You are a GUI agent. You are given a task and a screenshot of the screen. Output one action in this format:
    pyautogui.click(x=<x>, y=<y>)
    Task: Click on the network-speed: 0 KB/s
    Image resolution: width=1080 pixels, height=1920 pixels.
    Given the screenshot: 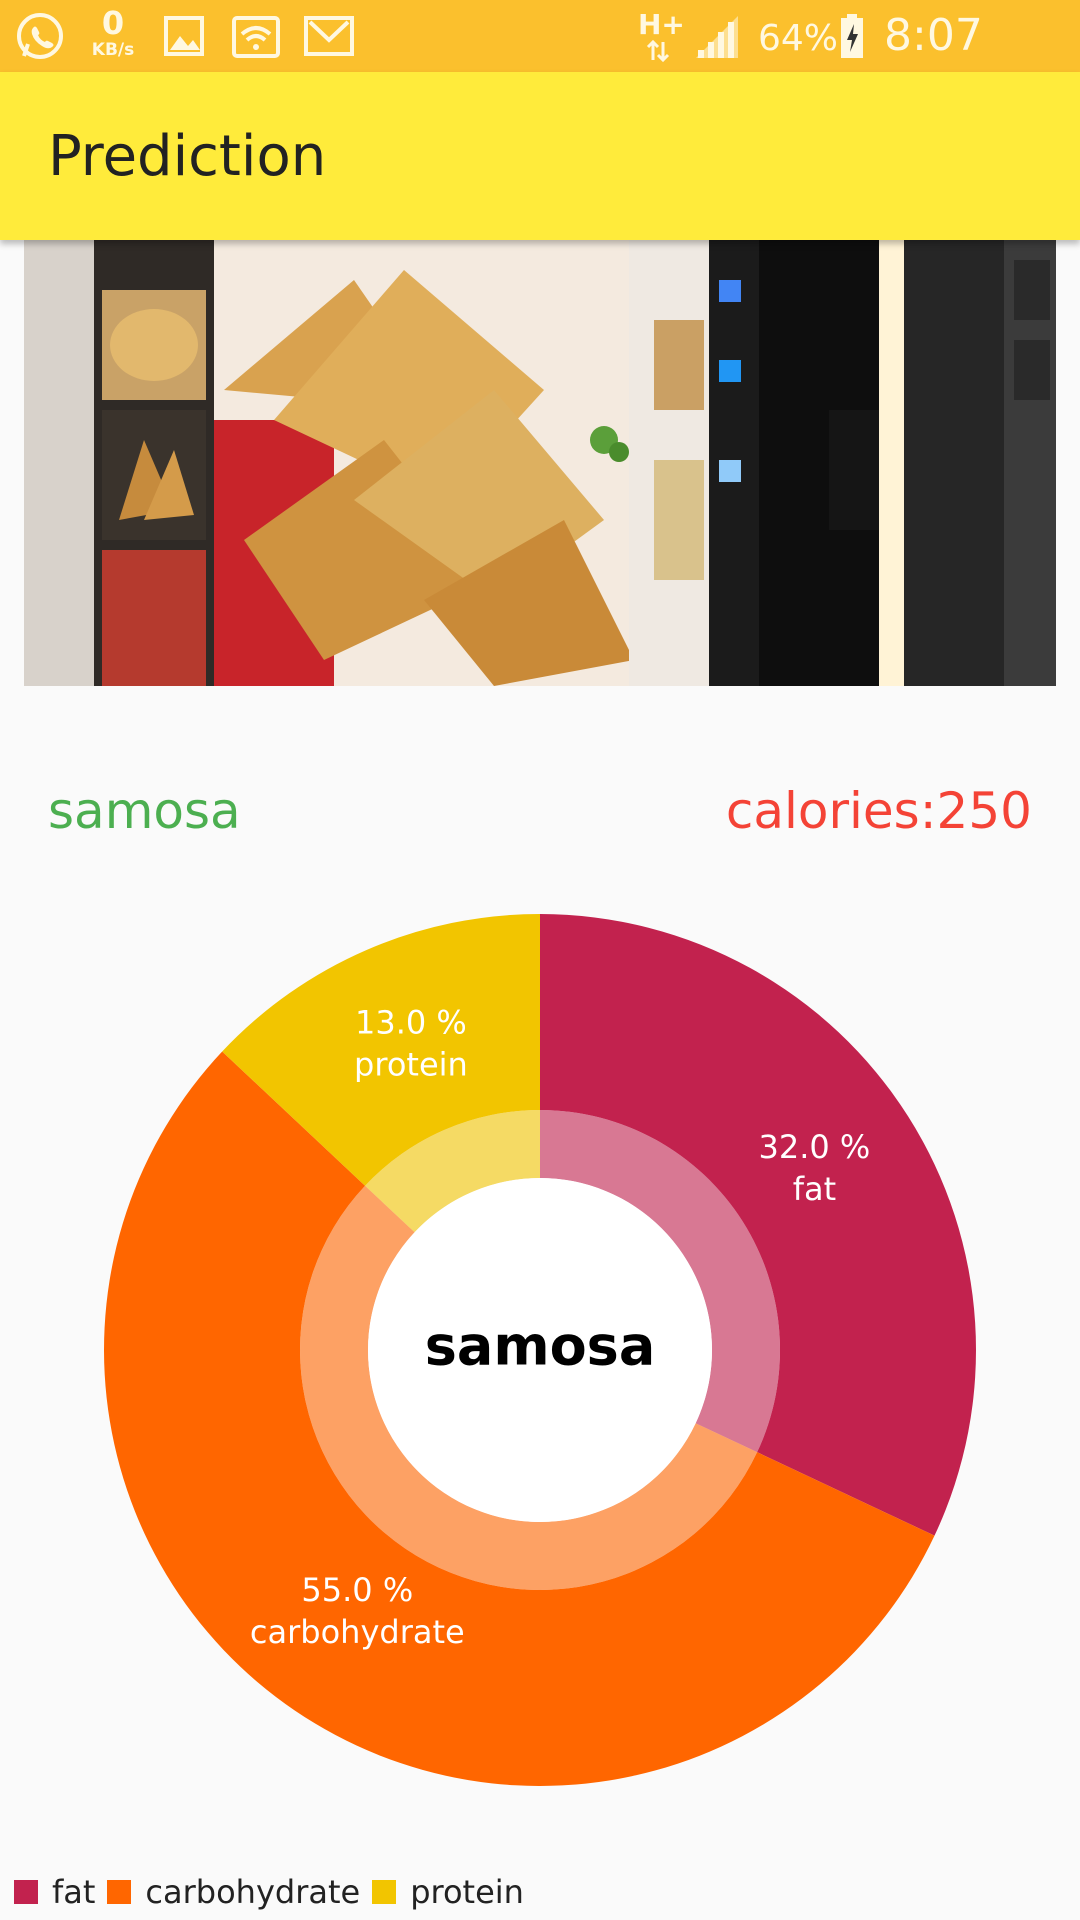 What is the action you would take?
    pyautogui.click(x=113, y=33)
    